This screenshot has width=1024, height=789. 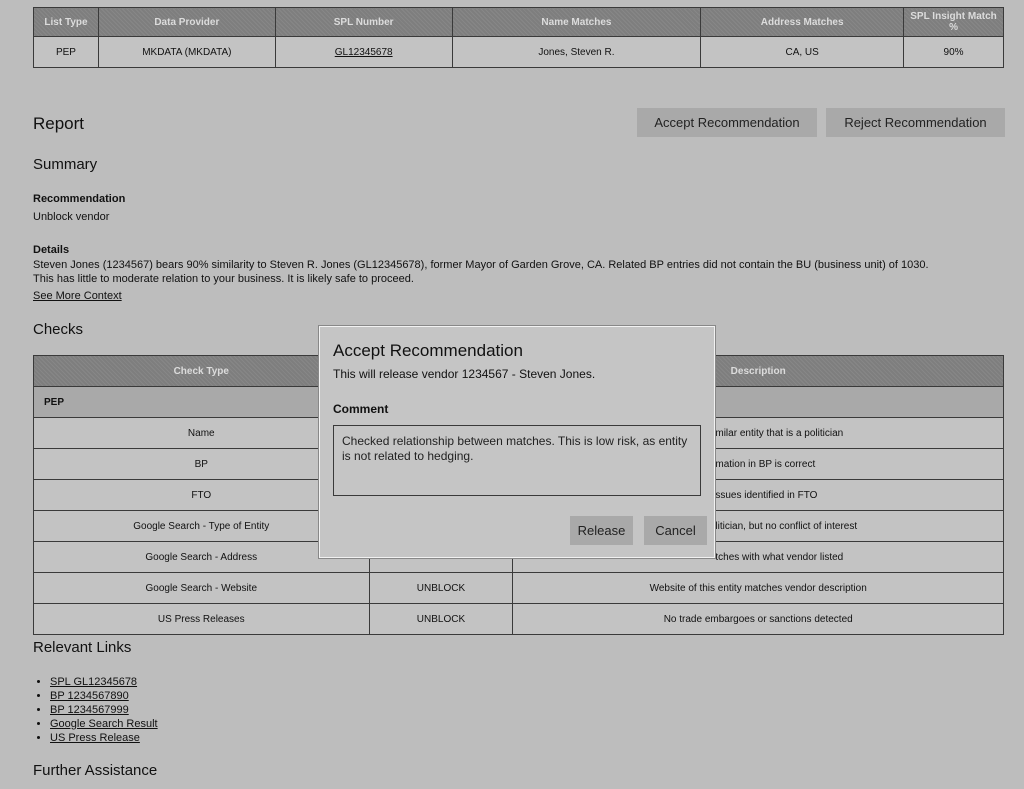 I want to click on relevant-links-heading: Relevant Links, so click(x=82, y=647).